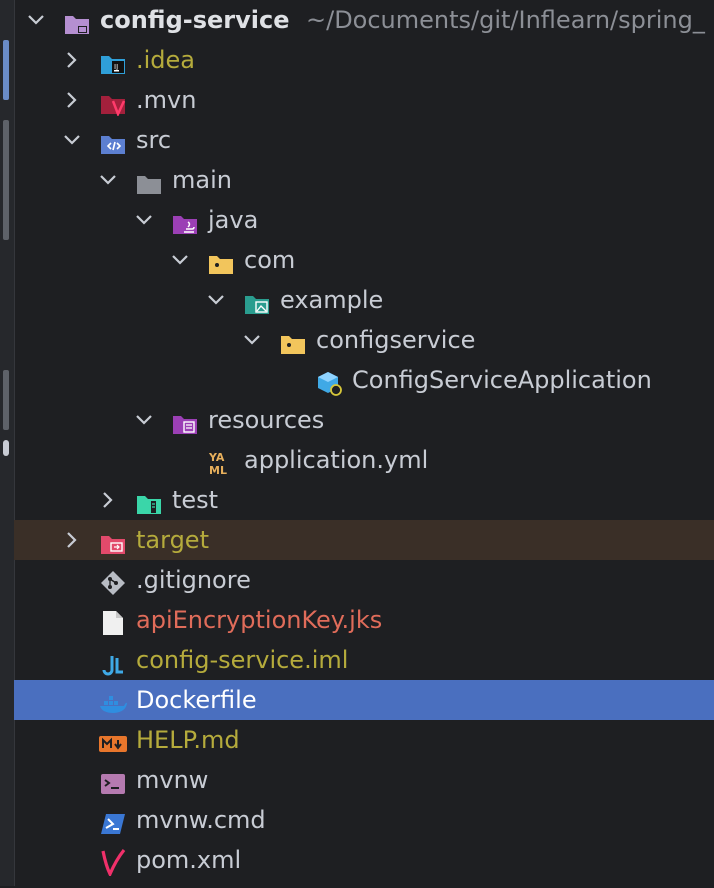 The height and width of the screenshot is (888, 714). What do you see at coordinates (364, 260) in the screenshot?
I see `tree-row-com: com` at bounding box center [364, 260].